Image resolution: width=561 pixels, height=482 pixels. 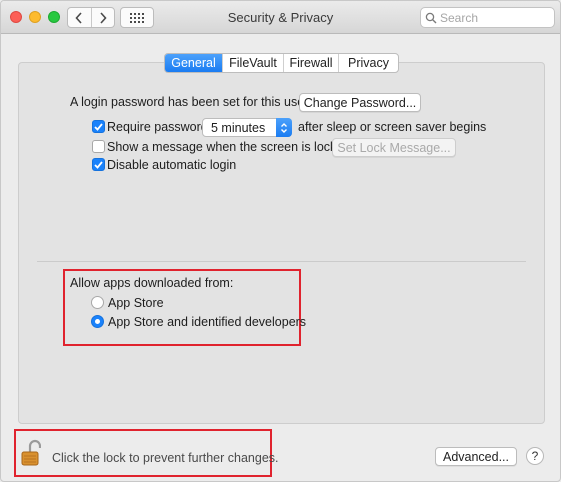 I want to click on unlocked-padlock-icon, so click(x=31, y=452).